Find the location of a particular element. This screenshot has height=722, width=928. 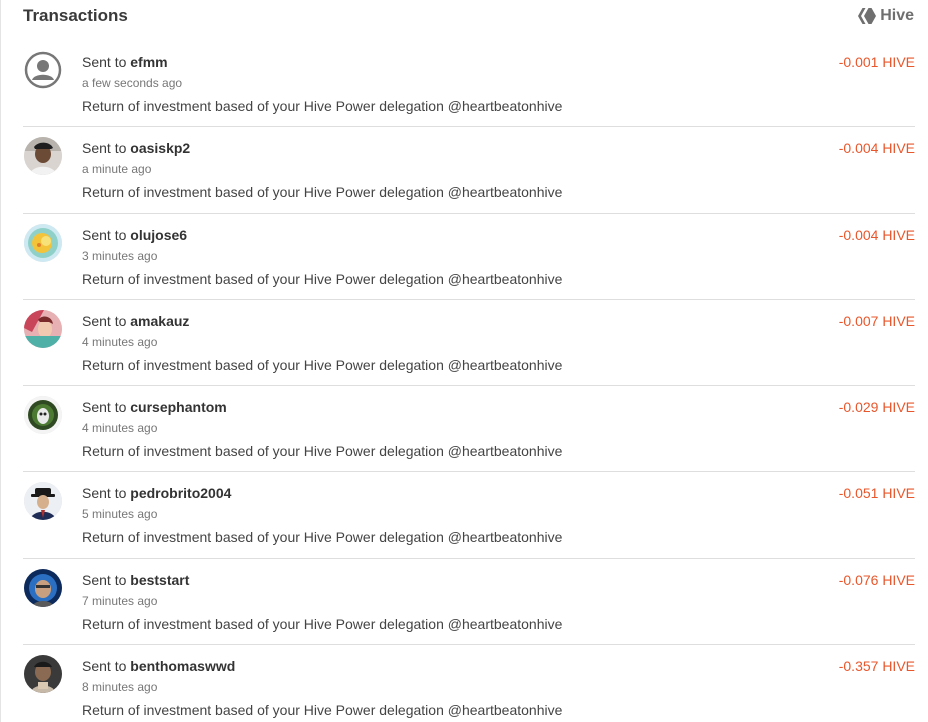

hive-brand: Hive is located at coordinates (886, 16).